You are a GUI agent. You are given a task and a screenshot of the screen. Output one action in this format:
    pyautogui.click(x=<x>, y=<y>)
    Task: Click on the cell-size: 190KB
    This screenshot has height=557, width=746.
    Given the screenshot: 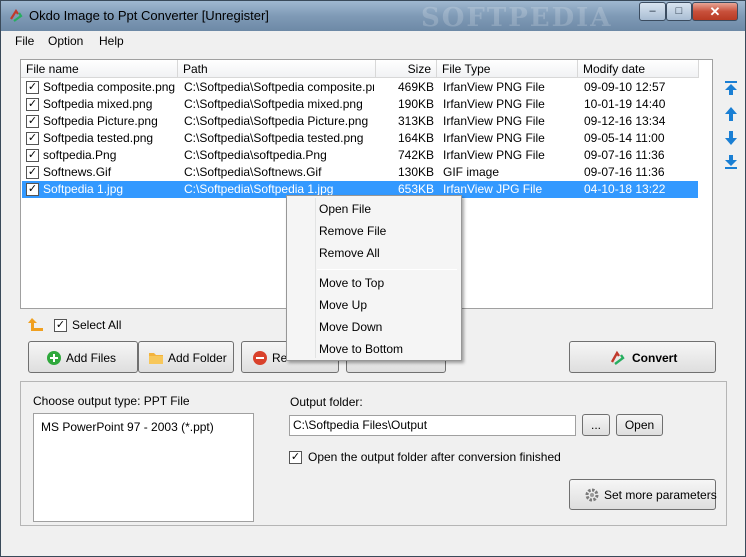 What is the action you would take?
    pyautogui.click(x=415, y=104)
    